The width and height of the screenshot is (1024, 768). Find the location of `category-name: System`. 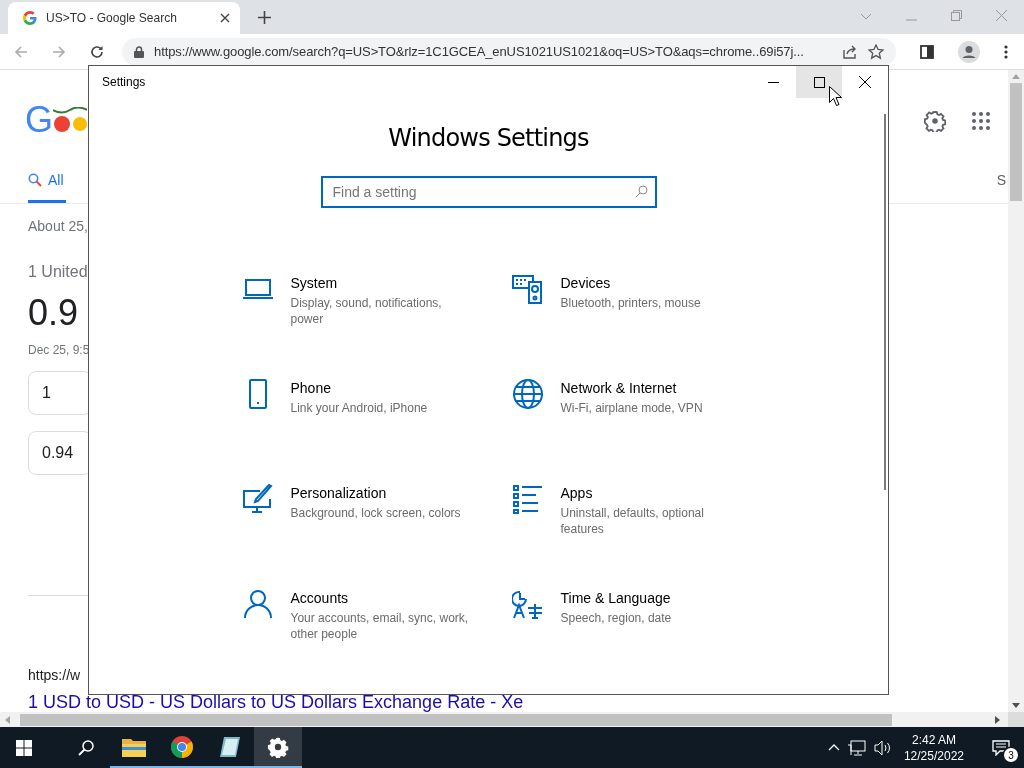

category-name: System is located at coordinates (314, 283).